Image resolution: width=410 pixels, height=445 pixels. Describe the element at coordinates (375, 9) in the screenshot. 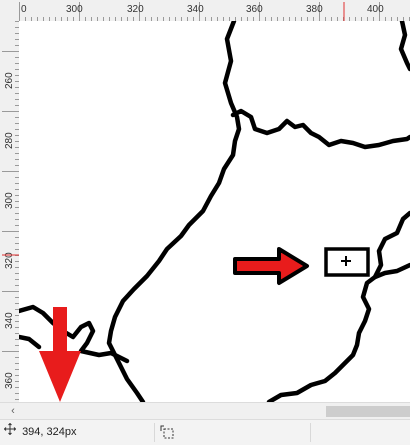

I see `ruler-label: 400` at that location.